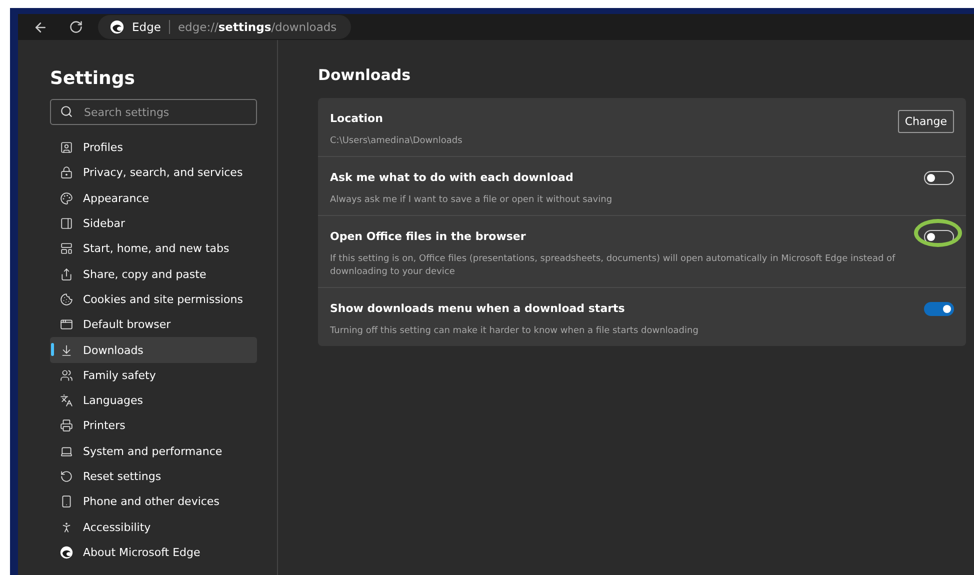 Image resolution: width=974 pixels, height=575 pixels. I want to click on cookie-icon, so click(66, 299).